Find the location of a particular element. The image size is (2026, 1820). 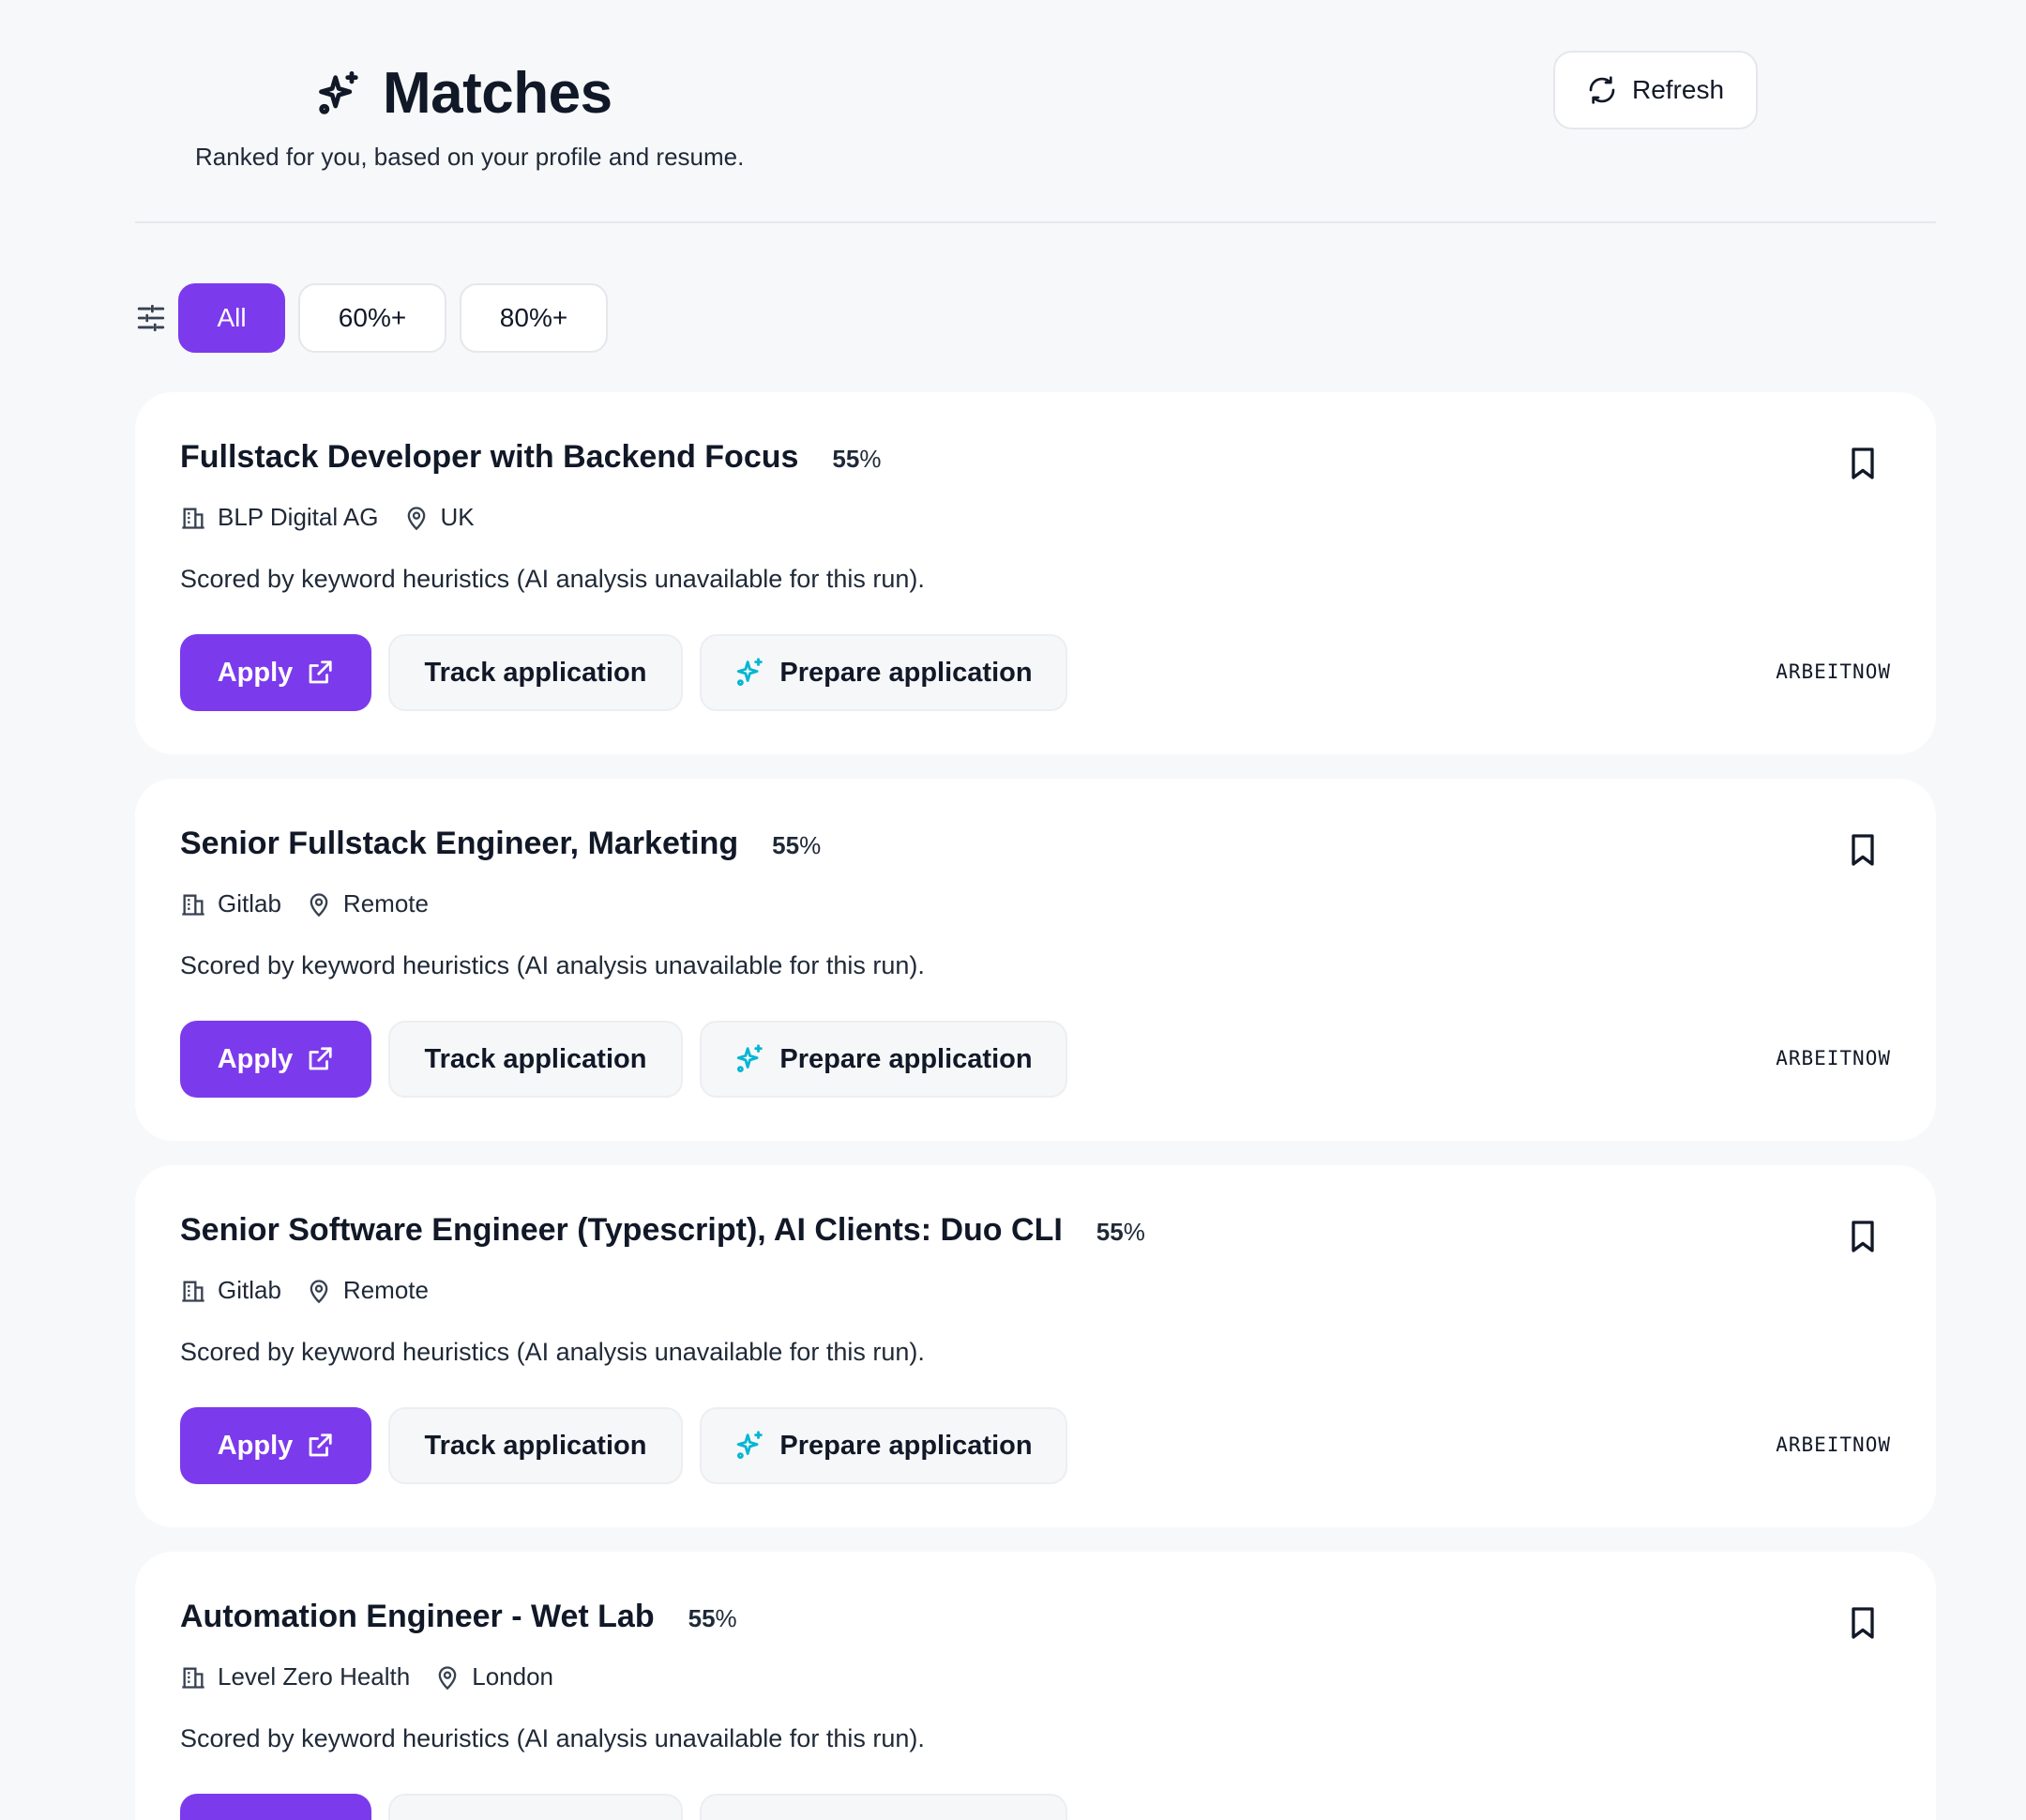

sliders-icon is located at coordinates (151, 318).